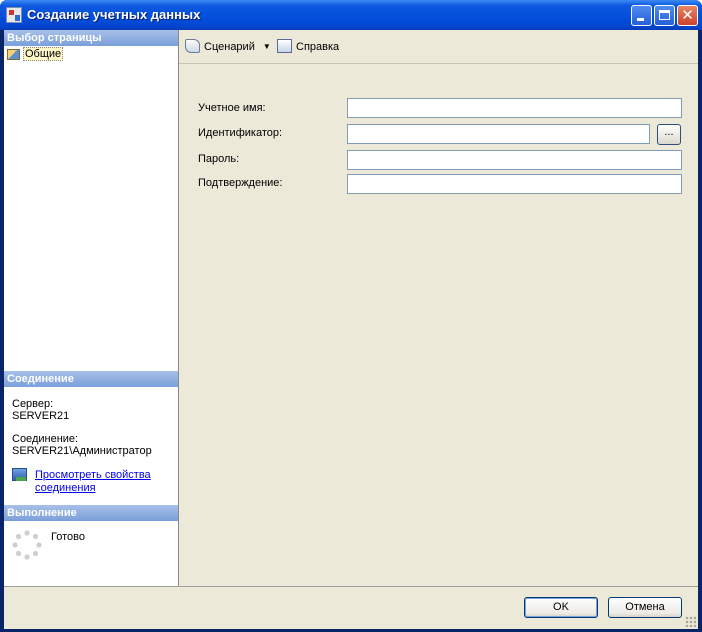 This screenshot has height=632, width=702. Describe the element at coordinates (514, 160) in the screenshot. I see `password-field` at that location.